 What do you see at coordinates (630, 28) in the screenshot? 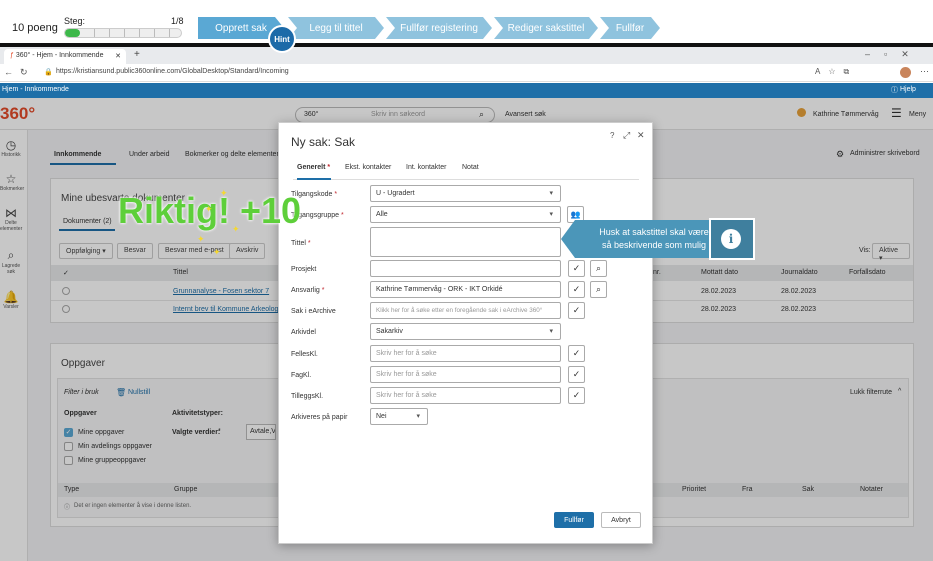
I see `tutorial-step-5: Fullfør` at bounding box center [630, 28].